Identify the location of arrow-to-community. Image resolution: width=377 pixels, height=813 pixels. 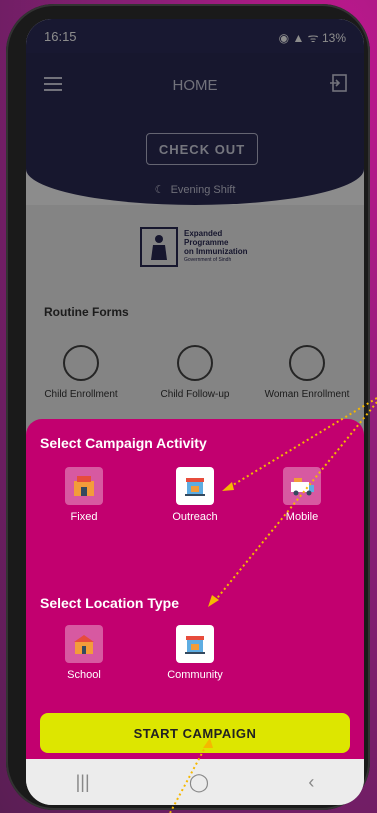
(295, 502).